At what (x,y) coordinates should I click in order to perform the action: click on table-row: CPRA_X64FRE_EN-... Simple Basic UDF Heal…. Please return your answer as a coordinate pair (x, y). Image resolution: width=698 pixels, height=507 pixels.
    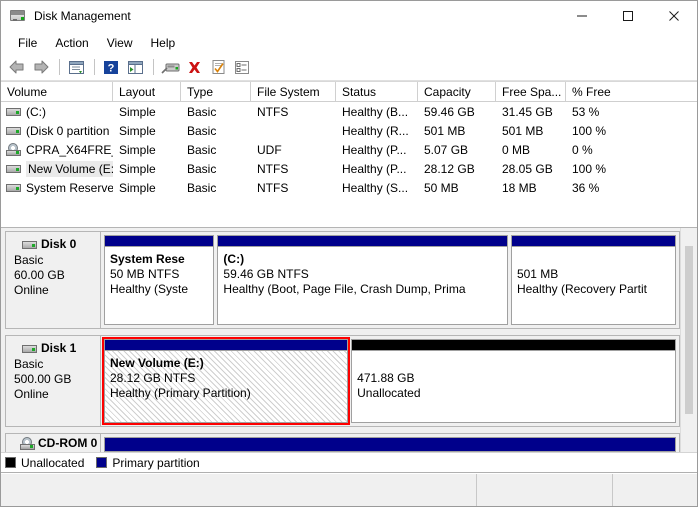
    Looking at the image, I should click on (349, 149).